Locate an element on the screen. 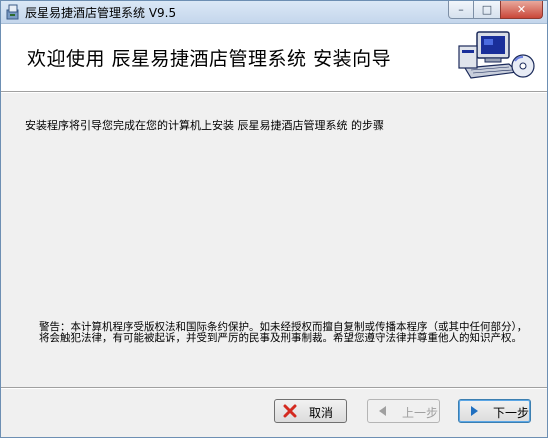 The height and width of the screenshot is (438, 548). computer-installer-icon is located at coordinates (496, 55).